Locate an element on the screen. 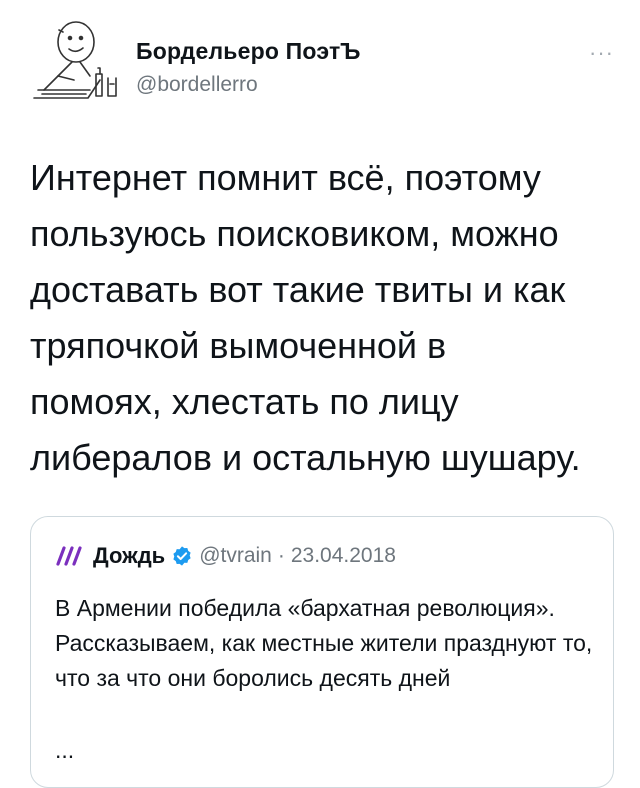  quoted-tweet-date: 23.04.2018 is located at coordinates (343, 556).